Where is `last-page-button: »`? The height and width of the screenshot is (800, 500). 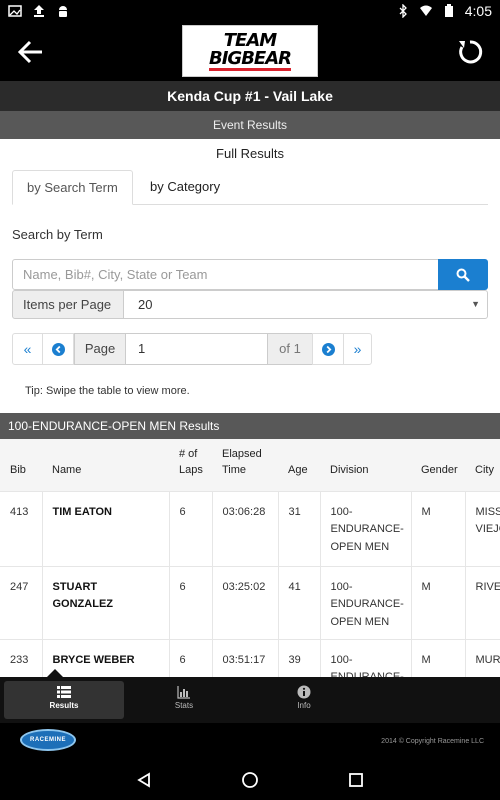
last-page-button: » is located at coordinates (357, 349).